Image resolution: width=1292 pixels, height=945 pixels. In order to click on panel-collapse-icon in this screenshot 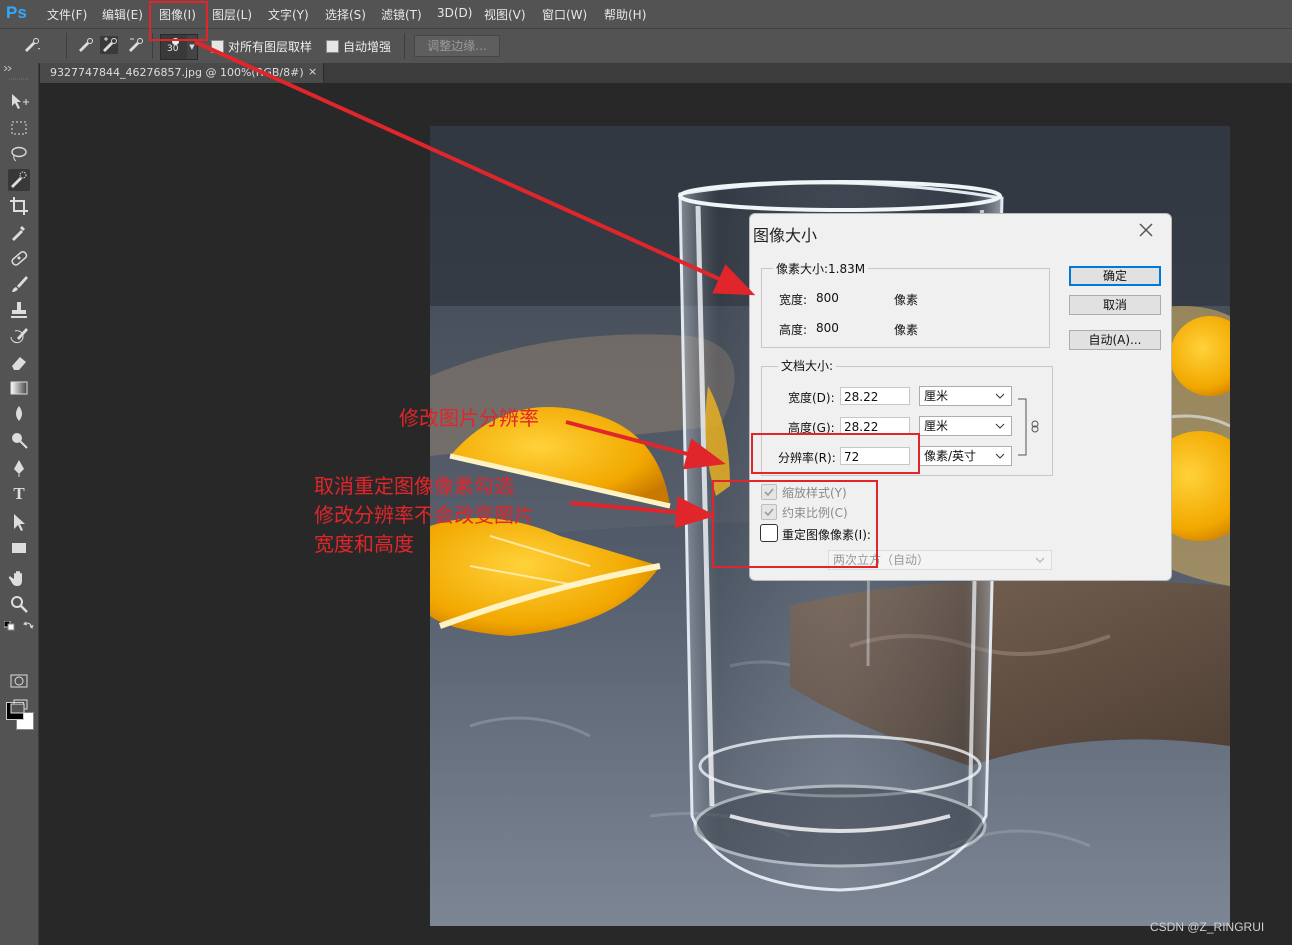, I will do `click(9, 68)`.